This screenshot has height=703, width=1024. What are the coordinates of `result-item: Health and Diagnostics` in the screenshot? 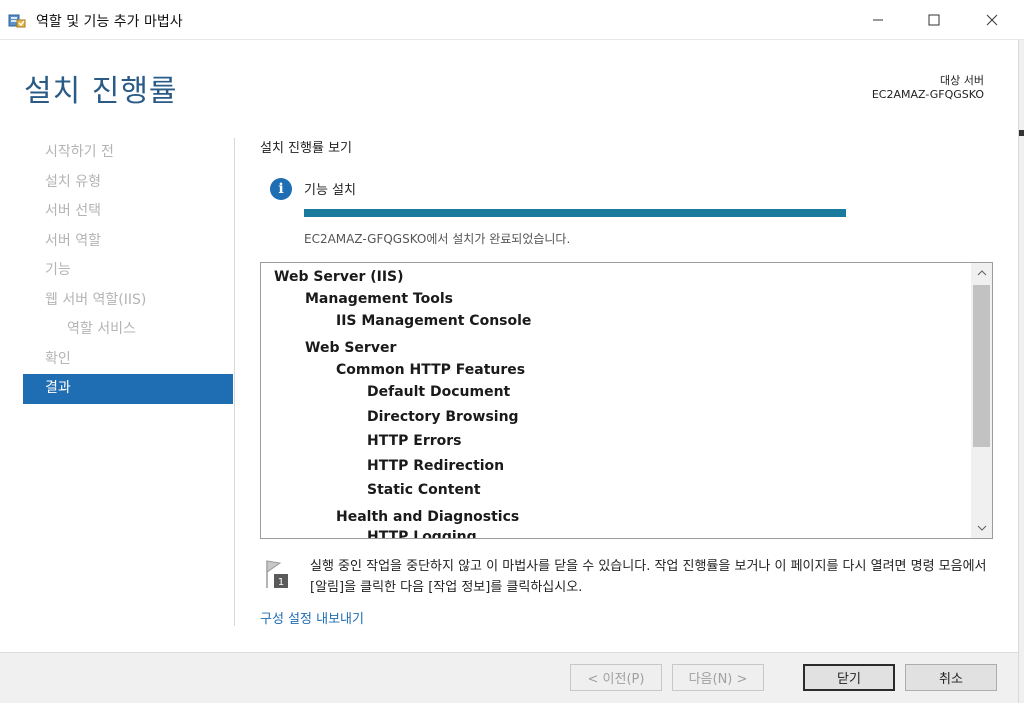 It's located at (428, 517).